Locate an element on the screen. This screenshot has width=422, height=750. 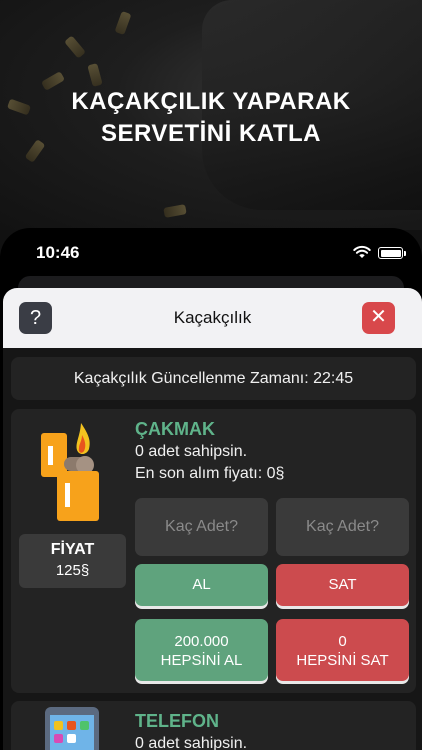
item-card-phone: TELEFON 0 adet sahipsin. is located at coordinates (213, 725).